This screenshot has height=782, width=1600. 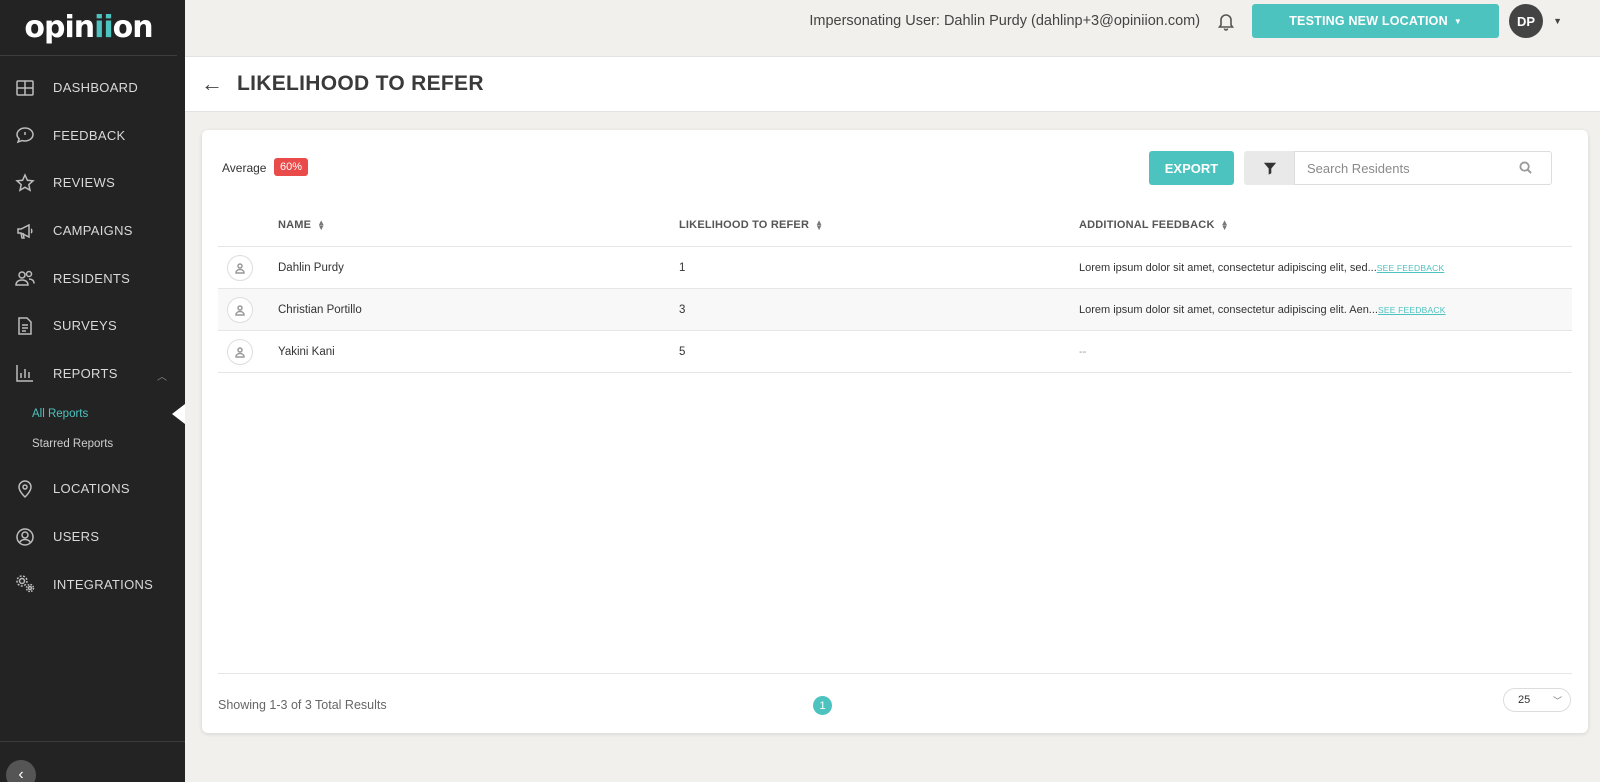 I want to click on sidebar-item-label: INTEGRATIONS, so click(x=103, y=584).